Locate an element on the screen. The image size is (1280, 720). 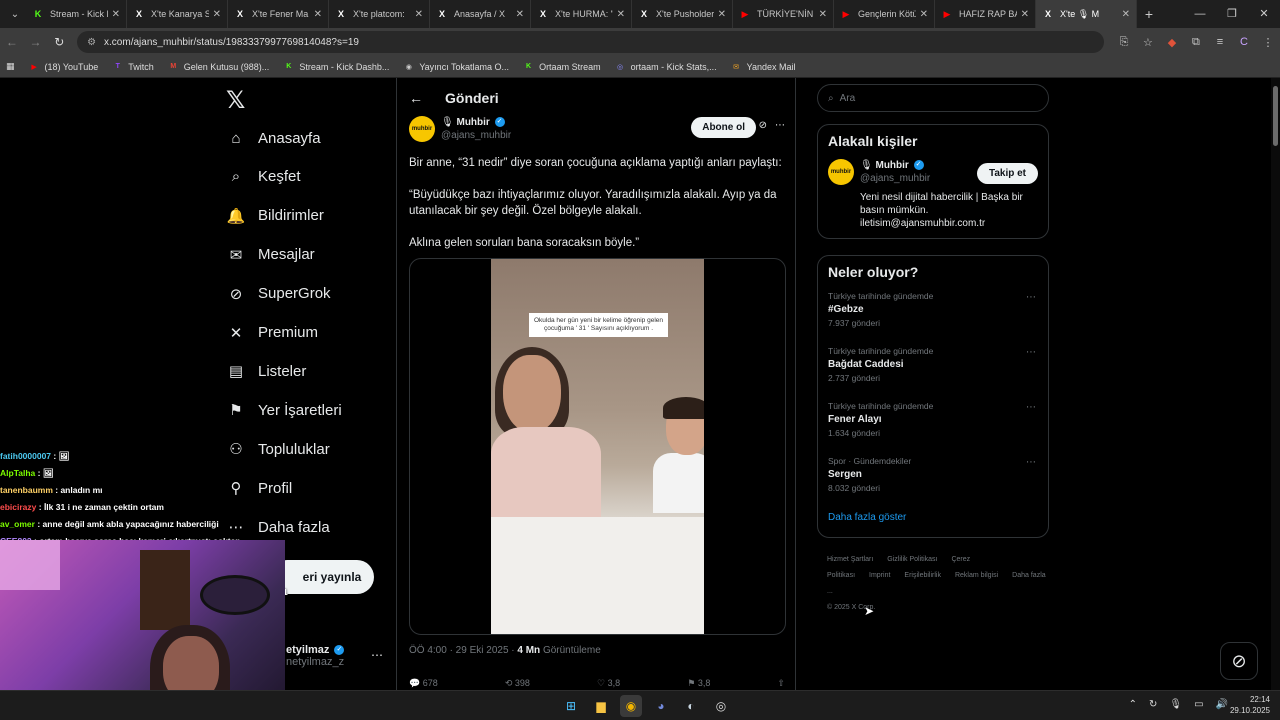
like-button: ♡ 3,8 is located at coordinates (608, 683).